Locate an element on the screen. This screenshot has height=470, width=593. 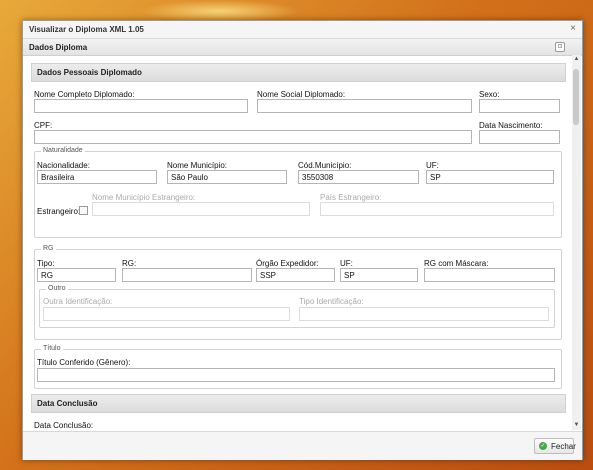
nacionalidade-input: Brasileira is located at coordinates (97, 177).